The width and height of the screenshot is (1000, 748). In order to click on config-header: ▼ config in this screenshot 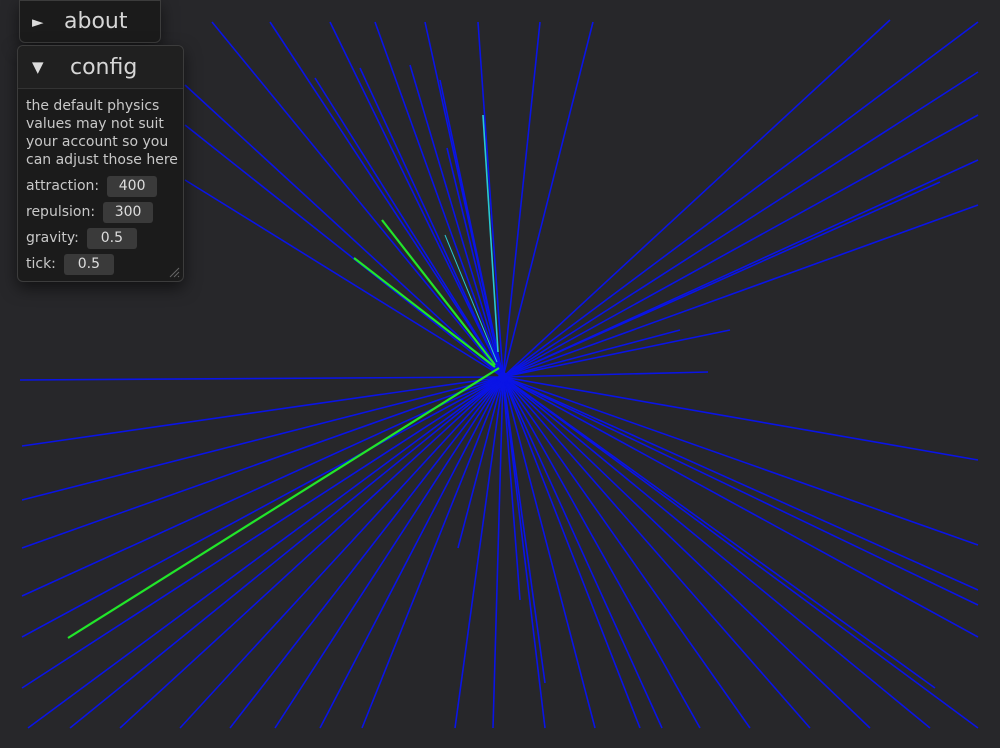, I will do `click(100, 67)`.